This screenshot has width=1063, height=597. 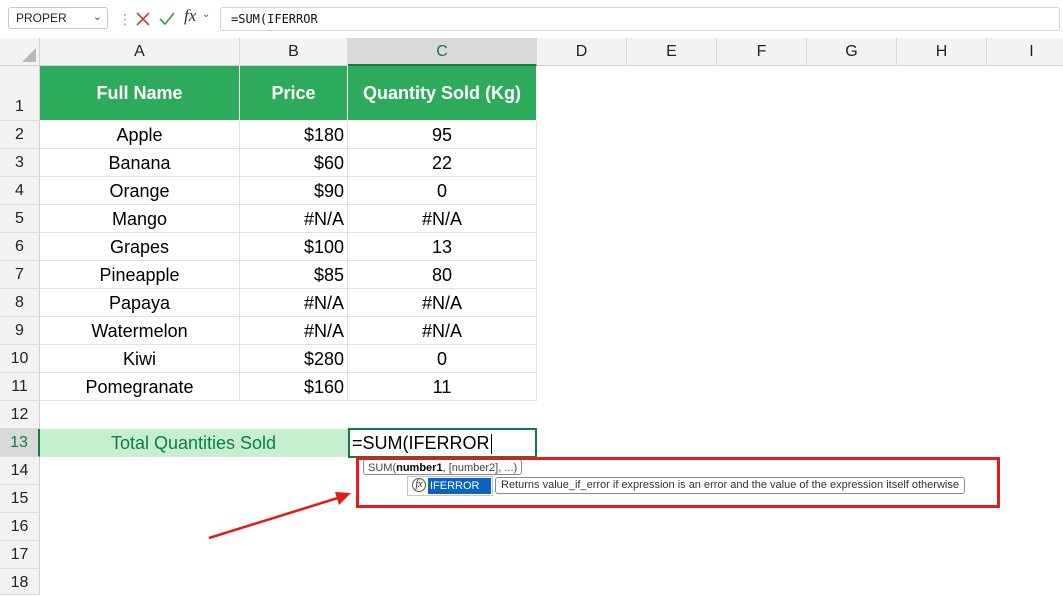 I want to click on row-header-11: 11, so click(x=20, y=387).